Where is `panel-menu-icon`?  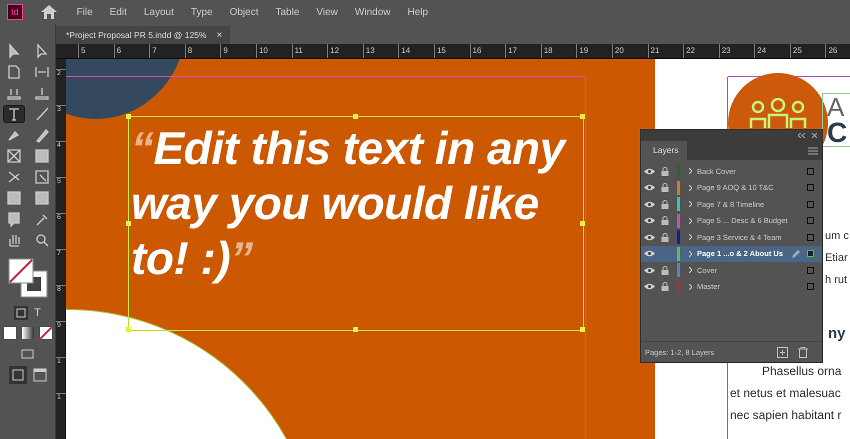 panel-menu-icon is located at coordinates (813, 150).